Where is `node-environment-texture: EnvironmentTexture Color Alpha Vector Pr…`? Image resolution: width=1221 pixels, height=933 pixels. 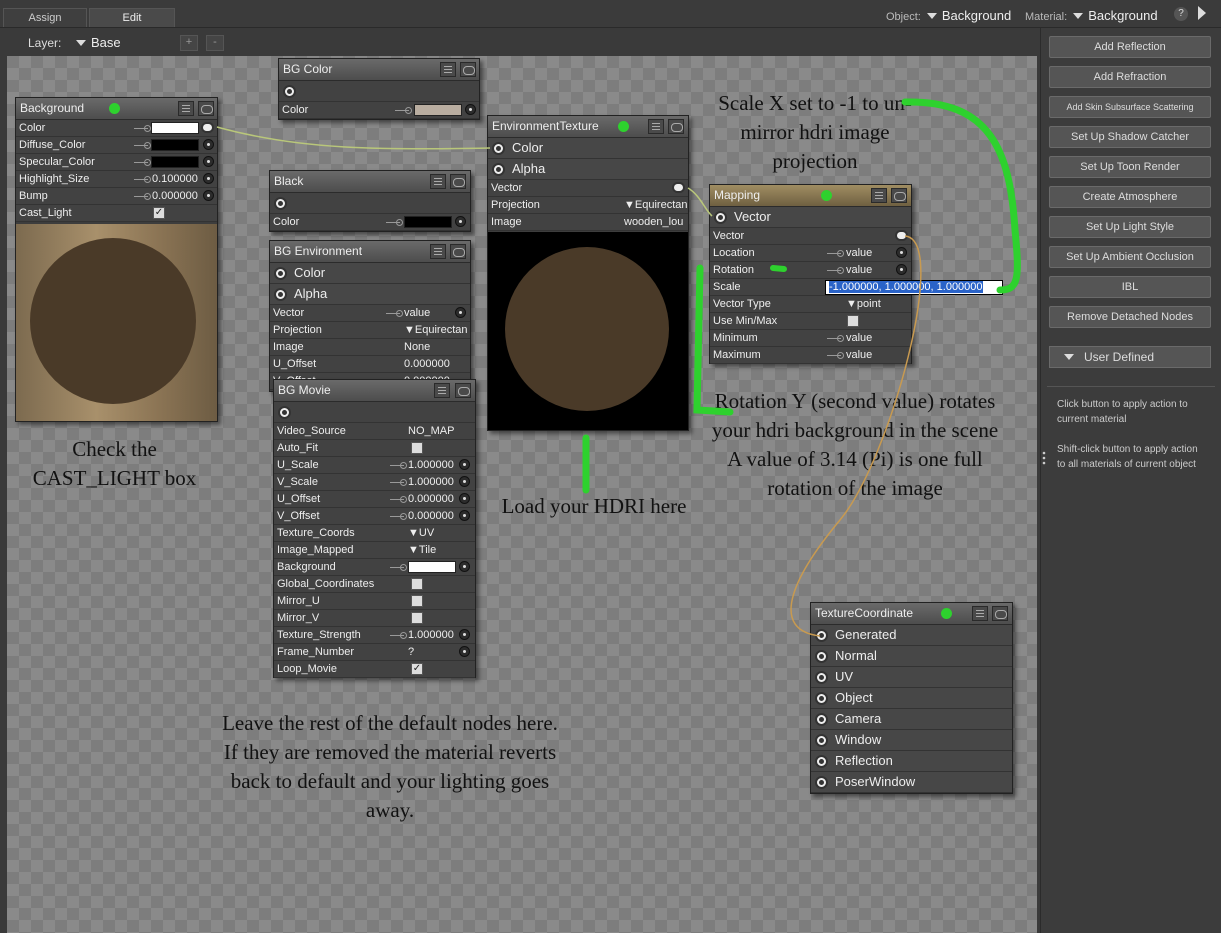 node-environment-texture: EnvironmentTexture Color Alpha Vector Pr… is located at coordinates (588, 273).